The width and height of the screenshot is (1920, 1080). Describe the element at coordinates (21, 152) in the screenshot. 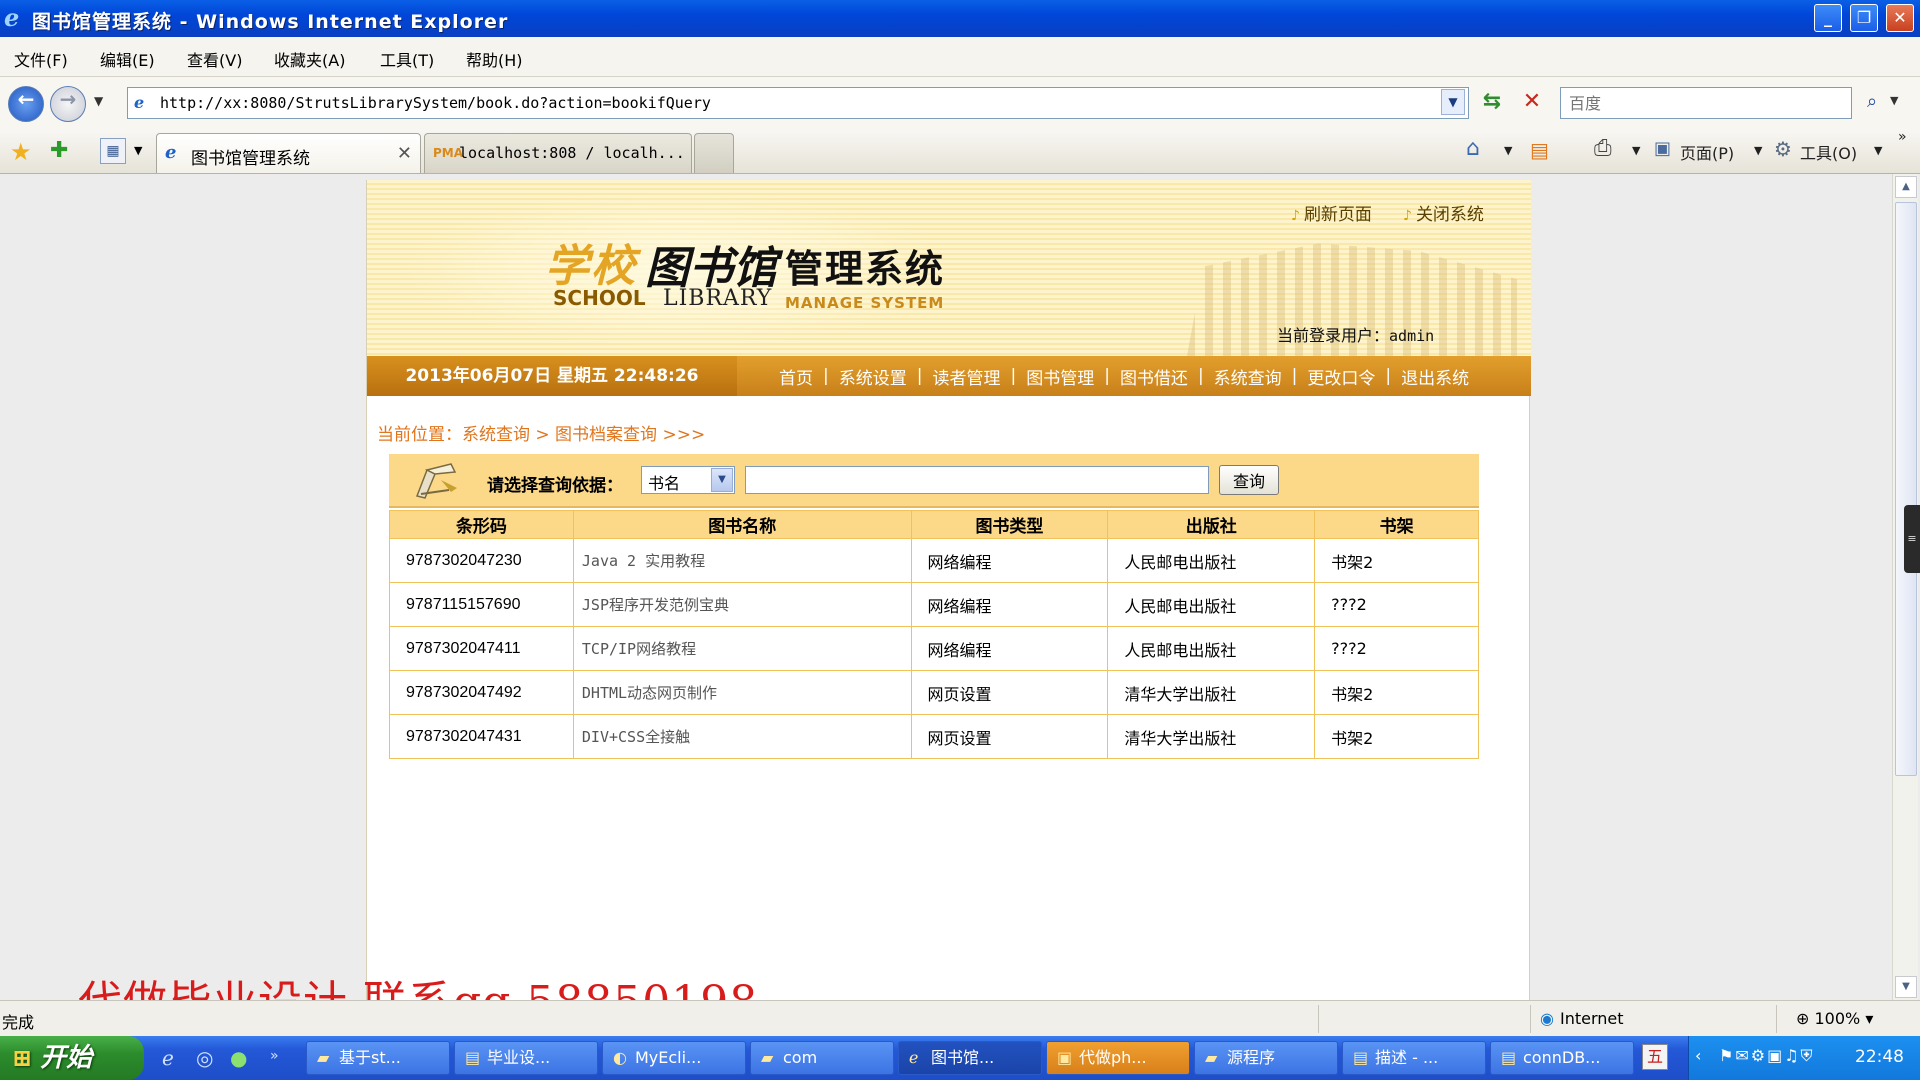

I see `favorites-star-icon: ★` at that location.